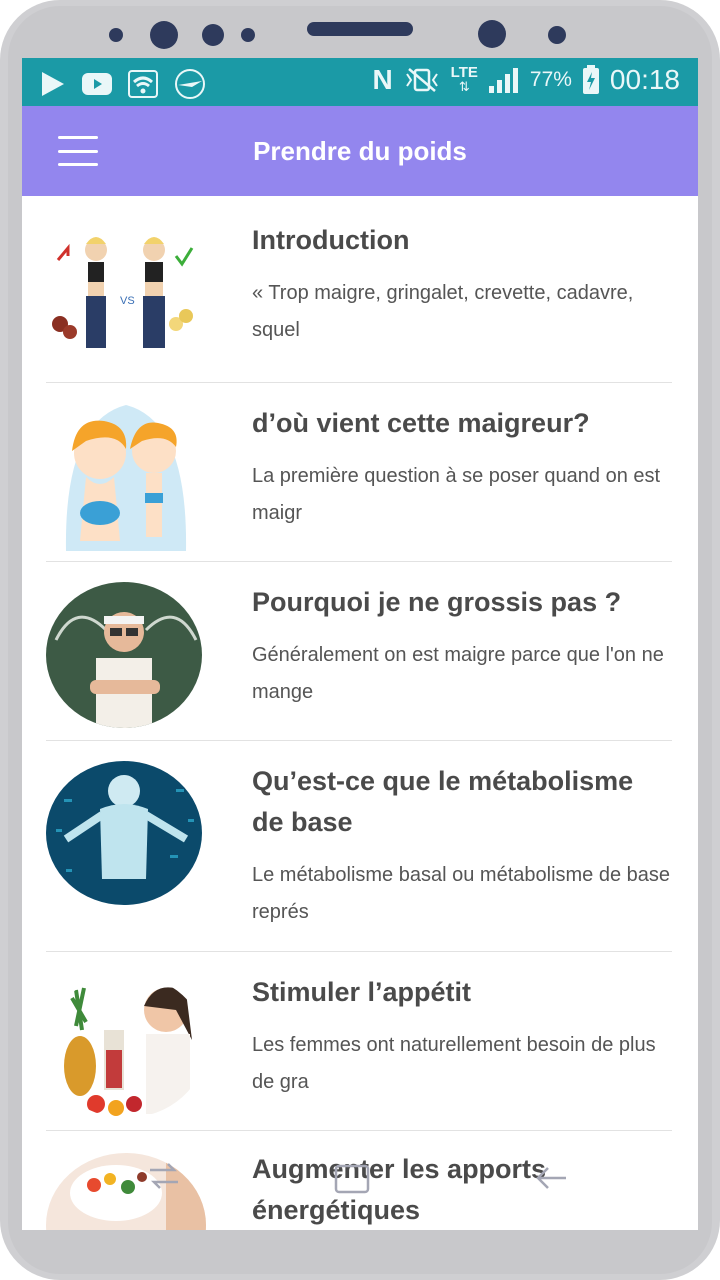 The image size is (720, 1280). What do you see at coordinates (422, 80) in the screenshot?
I see `vibrate-icon` at bounding box center [422, 80].